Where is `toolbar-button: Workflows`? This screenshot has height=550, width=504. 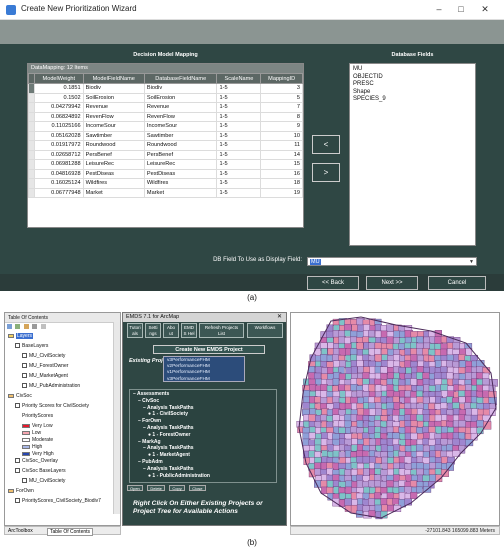
toolbar-button: Workflows is located at coordinates (265, 330).